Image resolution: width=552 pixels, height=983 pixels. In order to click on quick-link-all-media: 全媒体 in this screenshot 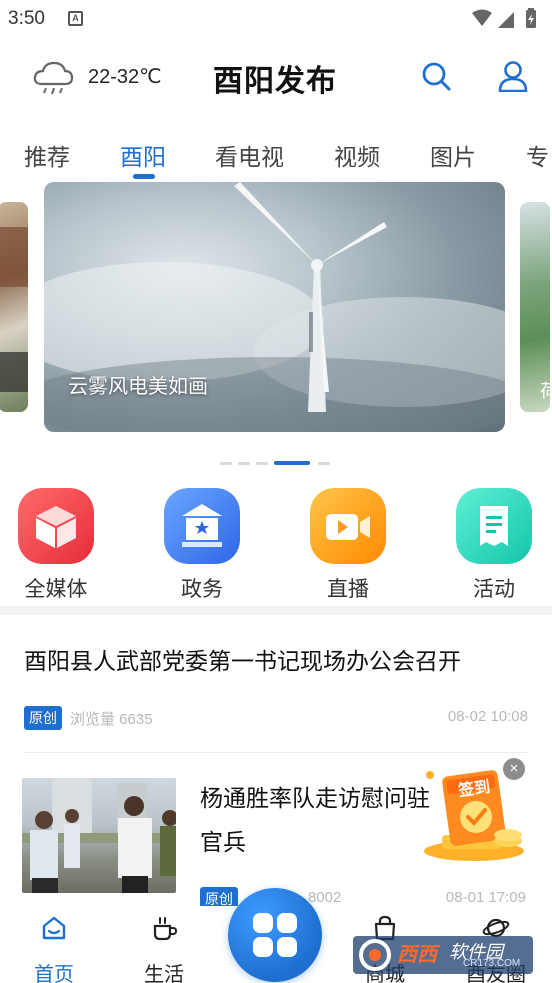, I will do `click(56, 544)`.